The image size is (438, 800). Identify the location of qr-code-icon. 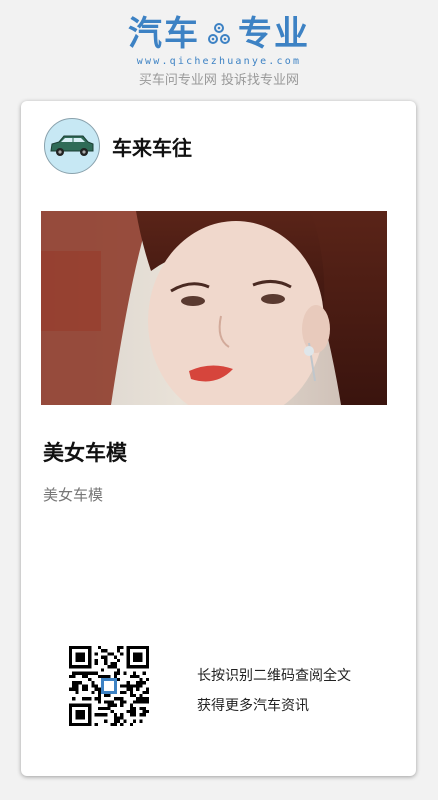
(109, 686).